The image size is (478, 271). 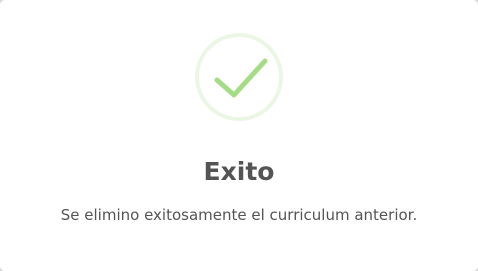 What do you see at coordinates (239, 171) in the screenshot?
I see `dialog-title: Exito` at bounding box center [239, 171].